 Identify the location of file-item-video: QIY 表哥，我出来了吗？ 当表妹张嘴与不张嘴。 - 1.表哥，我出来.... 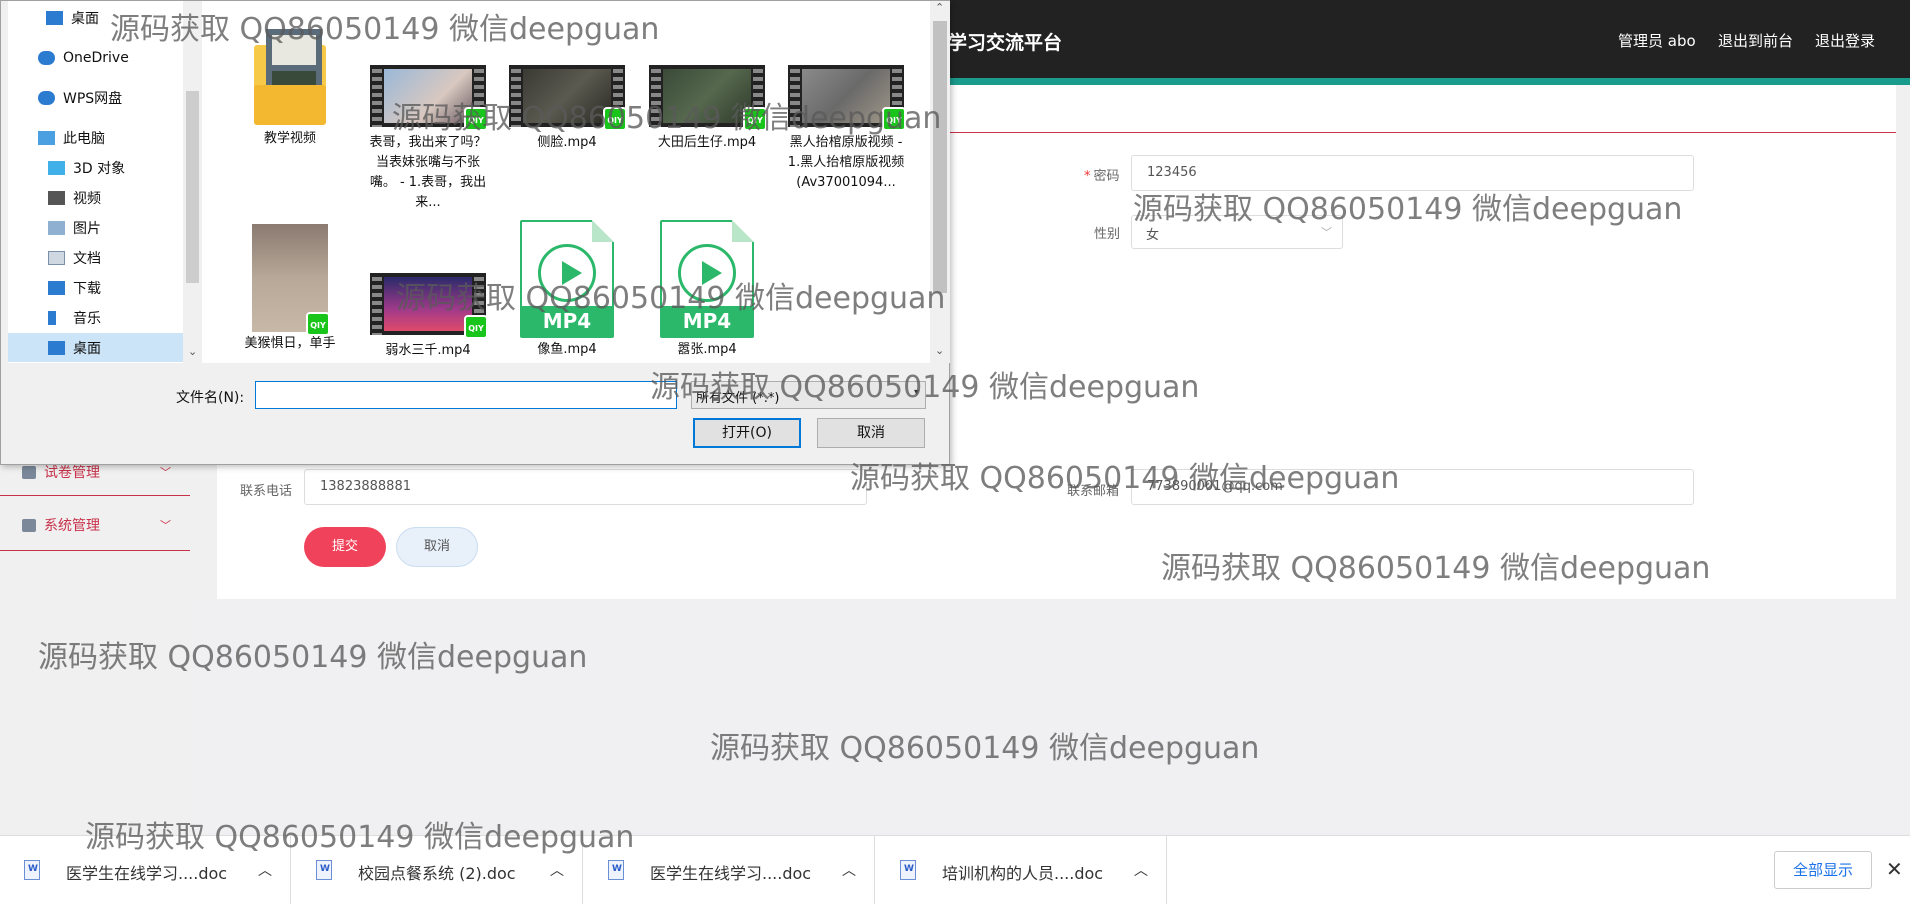
(428, 139).